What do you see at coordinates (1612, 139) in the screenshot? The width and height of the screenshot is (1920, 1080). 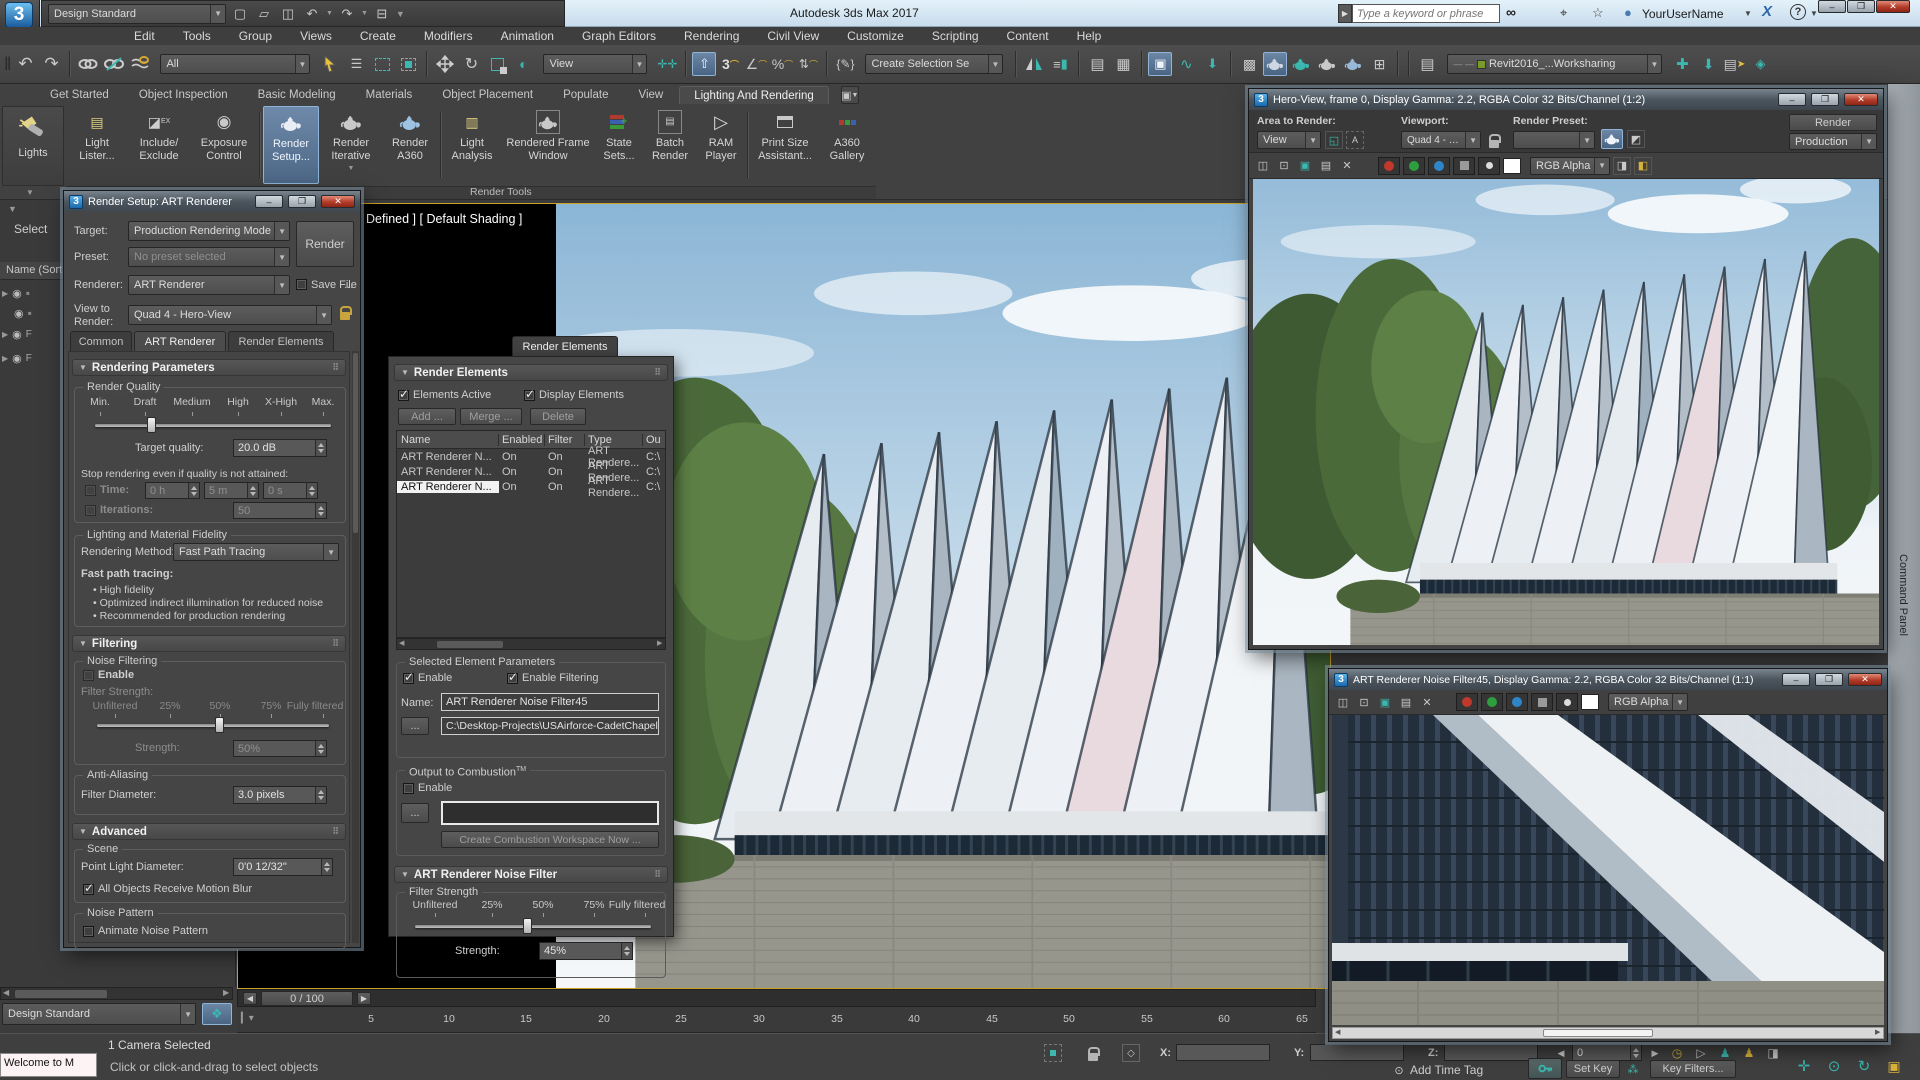 I see `render-setup-teapot-icon` at bounding box center [1612, 139].